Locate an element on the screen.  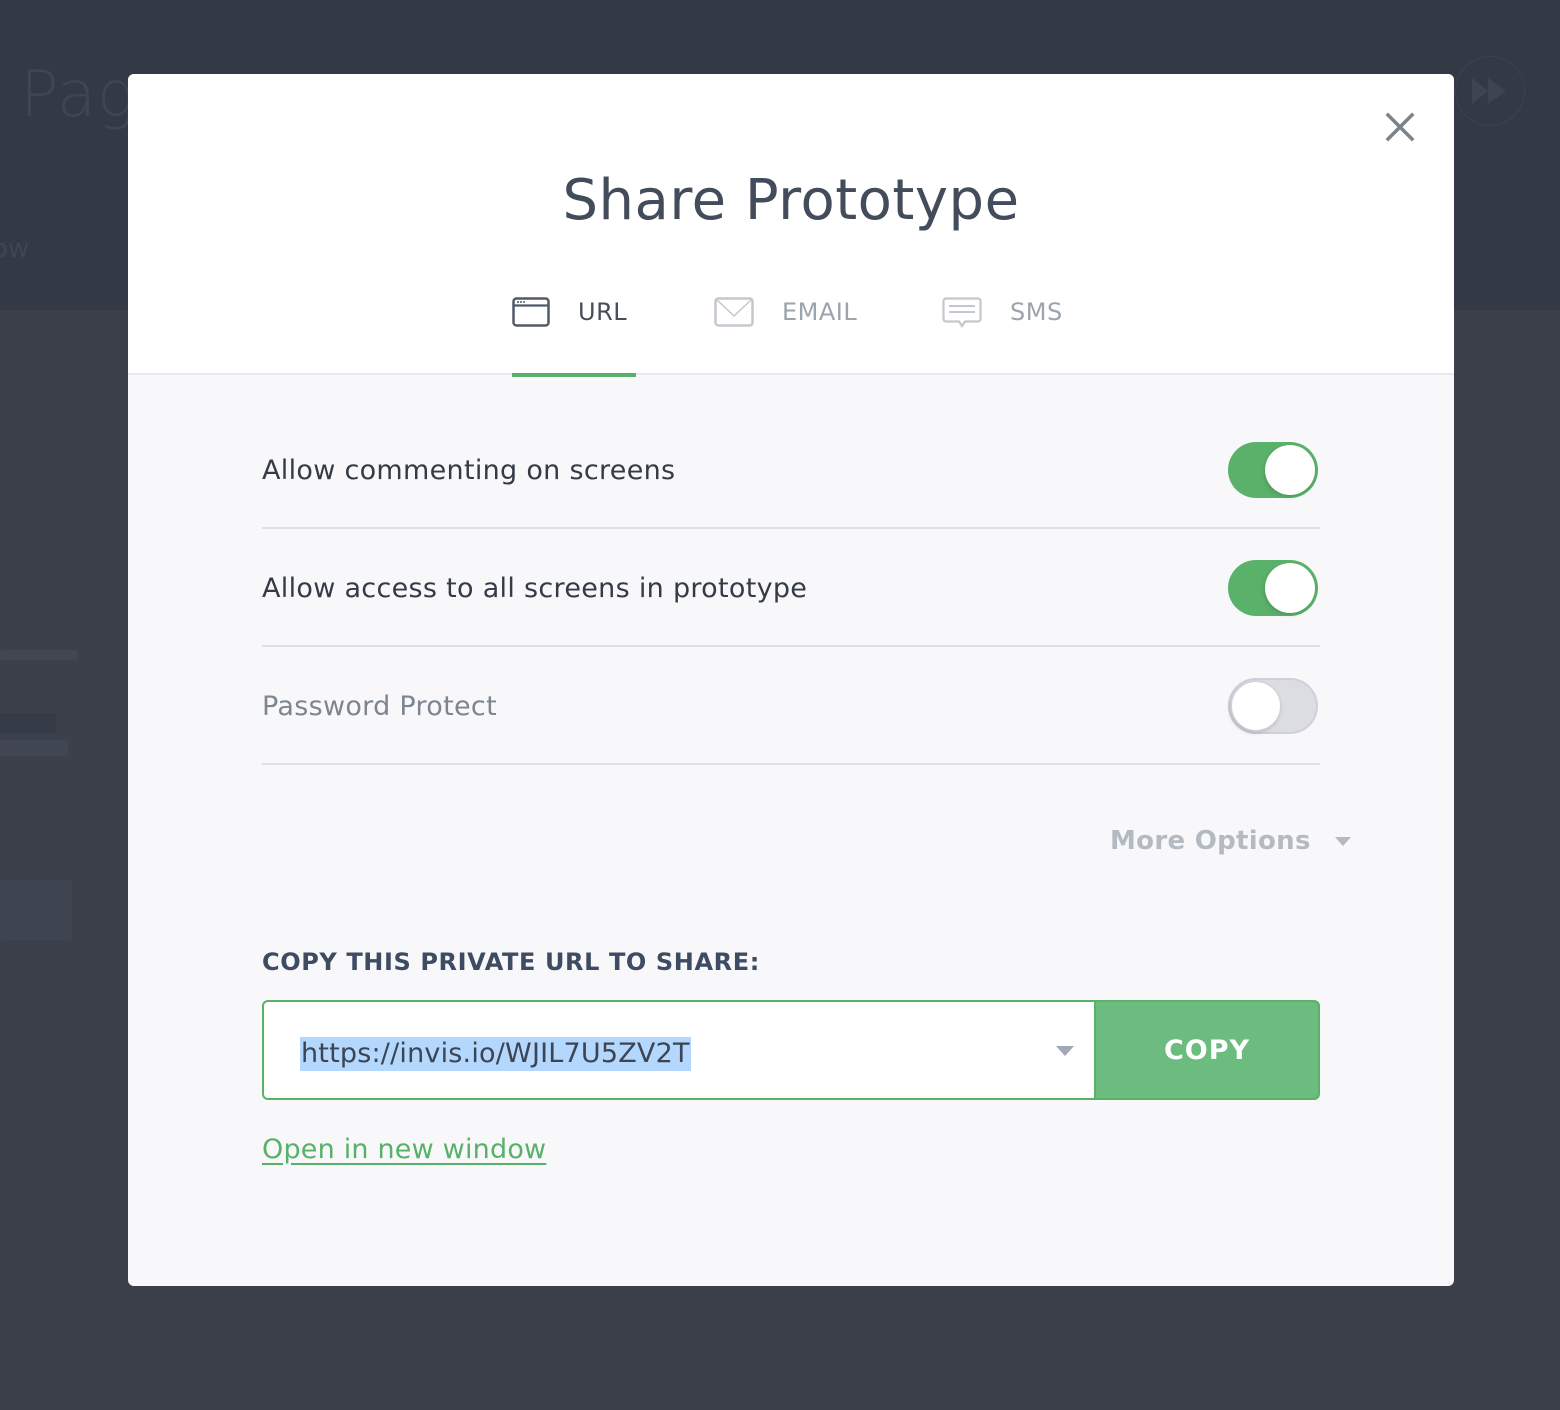
fast-forward-button is located at coordinates (1490, 91).